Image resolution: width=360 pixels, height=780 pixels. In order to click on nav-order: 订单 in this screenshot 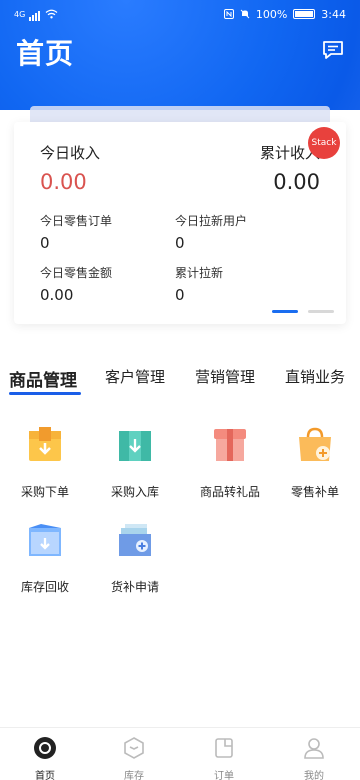, I will do `click(224, 758)`.